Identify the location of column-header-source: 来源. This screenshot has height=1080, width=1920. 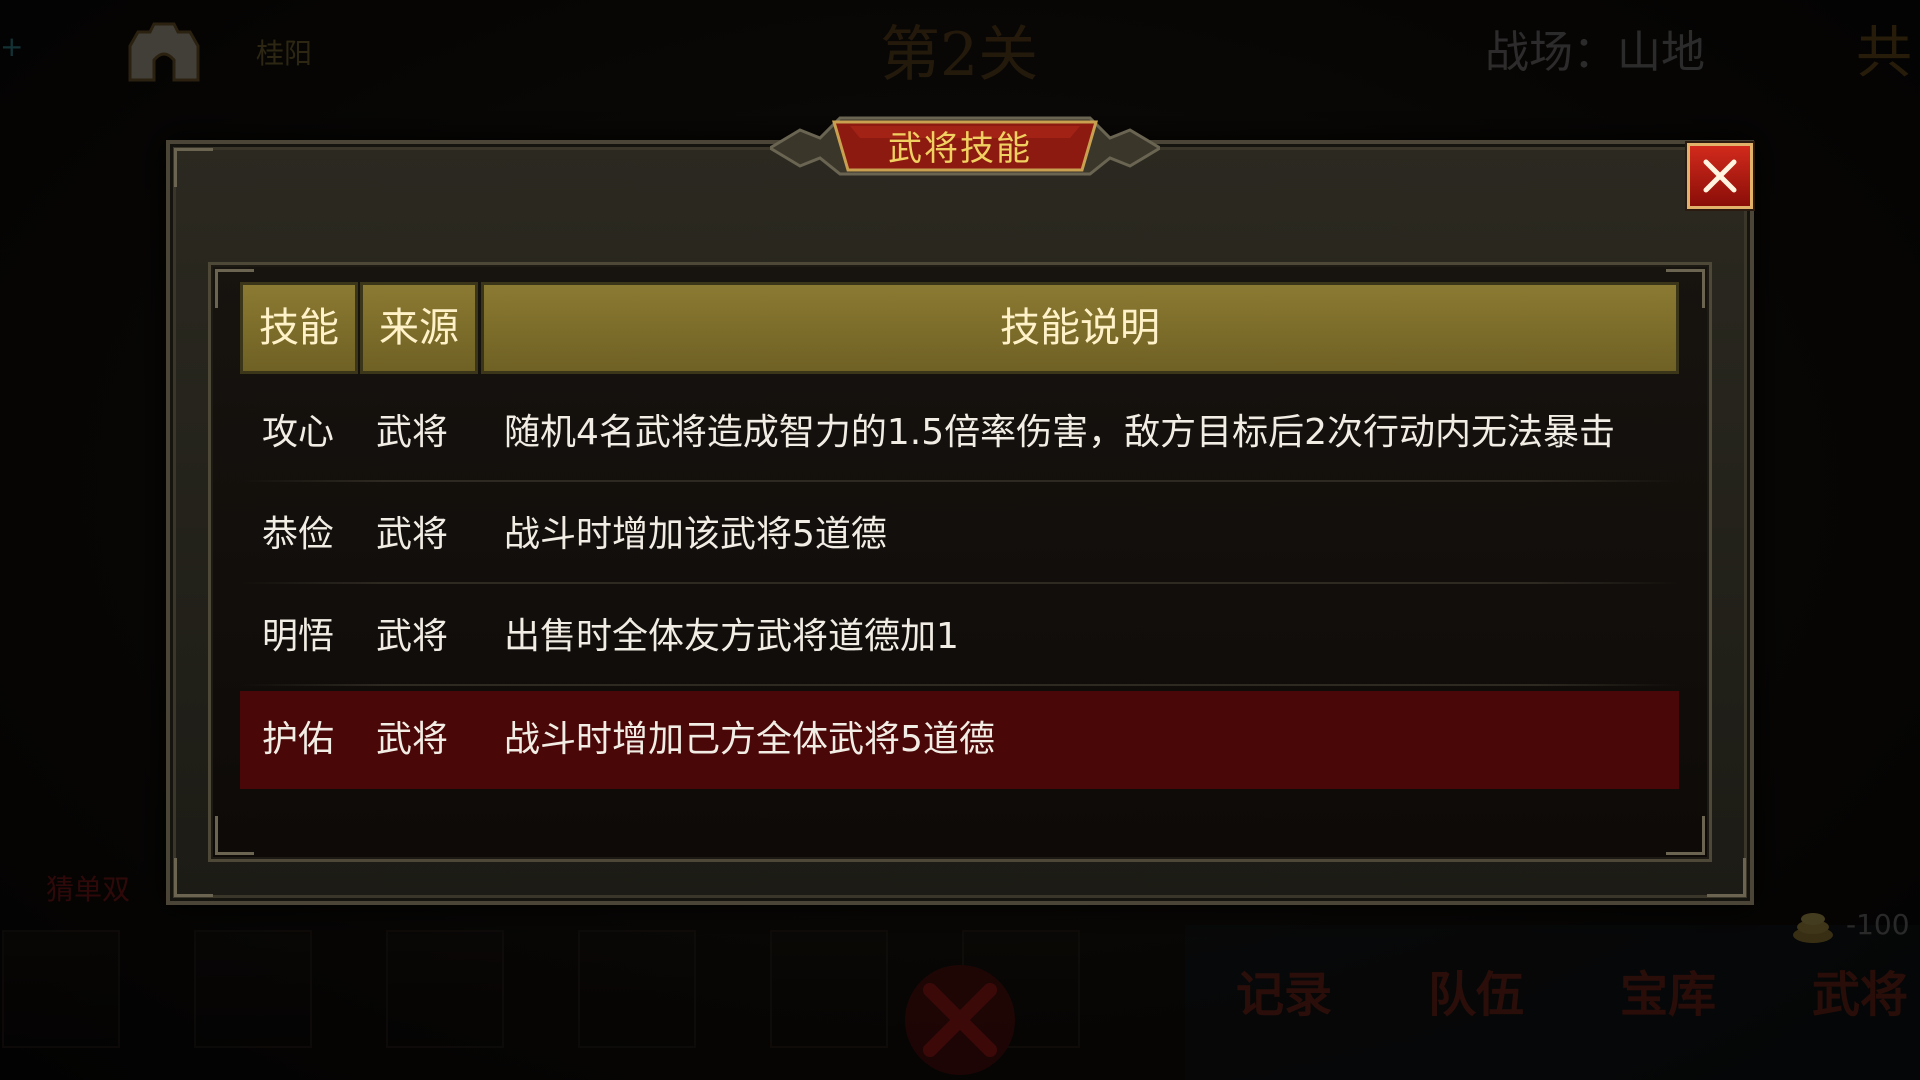
(419, 328).